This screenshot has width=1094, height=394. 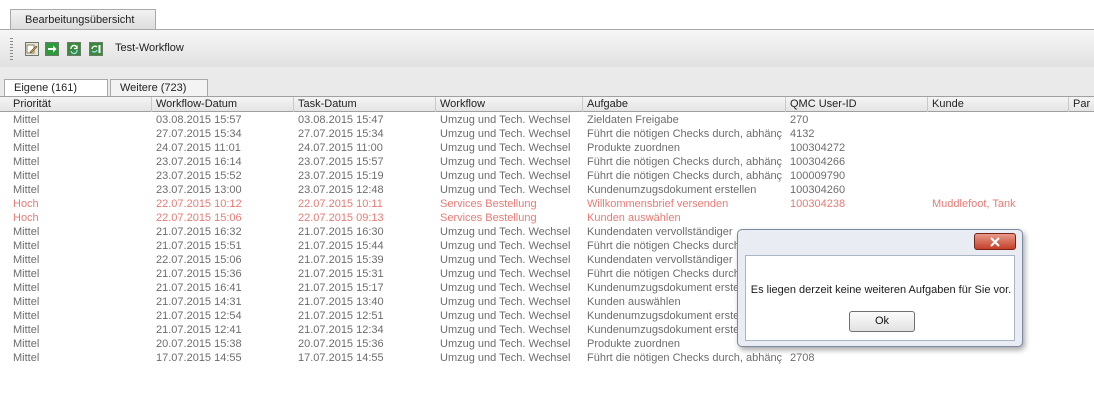 What do you see at coordinates (366, 104) in the screenshot?
I see `column-header-task-datum: Task-Datum` at bounding box center [366, 104].